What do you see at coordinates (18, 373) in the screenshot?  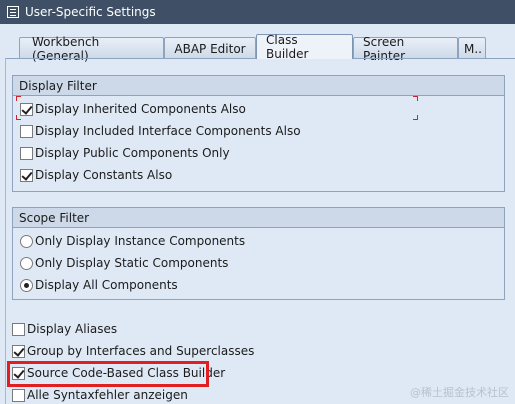 I see `source-code-based-checkbox` at bounding box center [18, 373].